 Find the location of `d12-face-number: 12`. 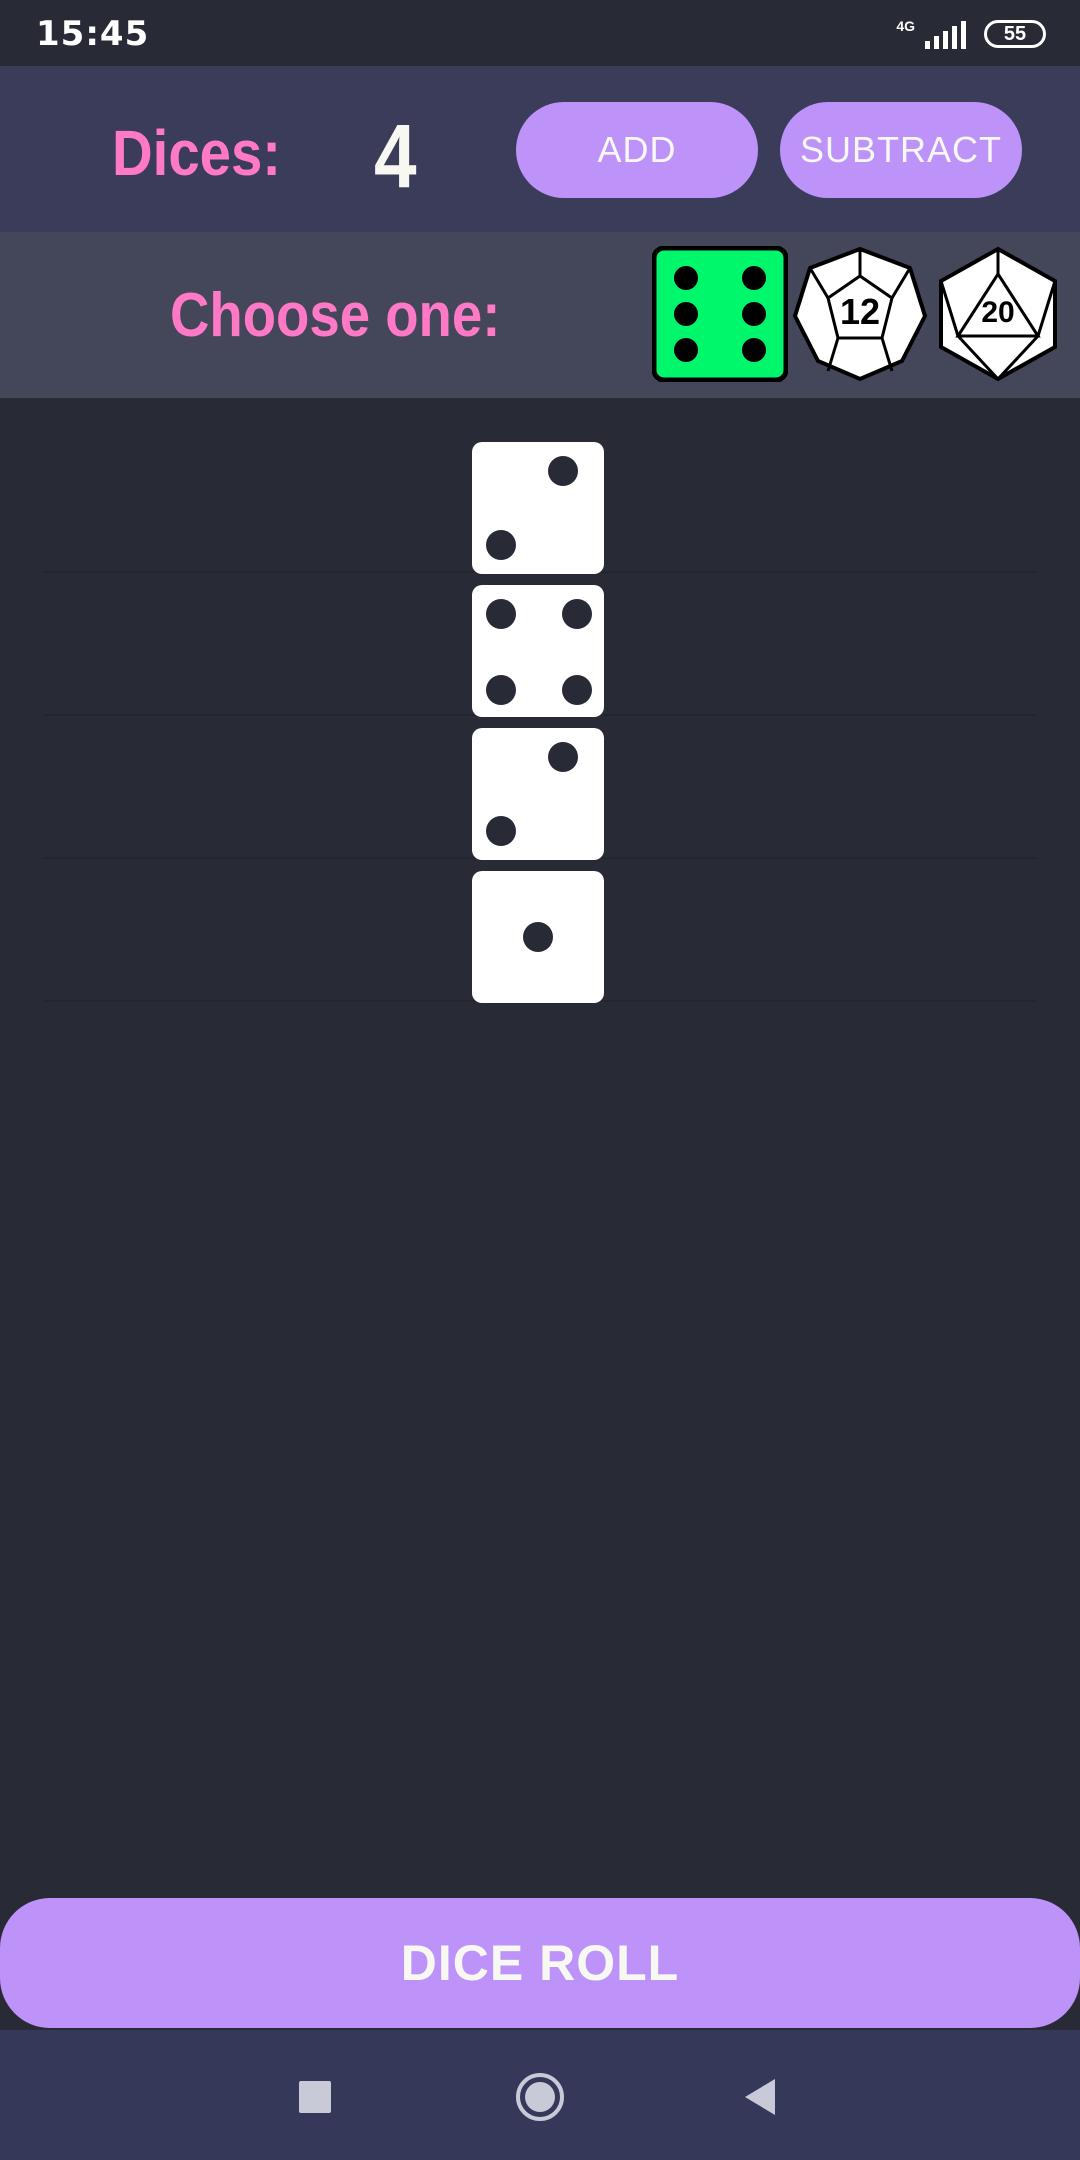

d12-face-number: 12 is located at coordinates (860, 311).